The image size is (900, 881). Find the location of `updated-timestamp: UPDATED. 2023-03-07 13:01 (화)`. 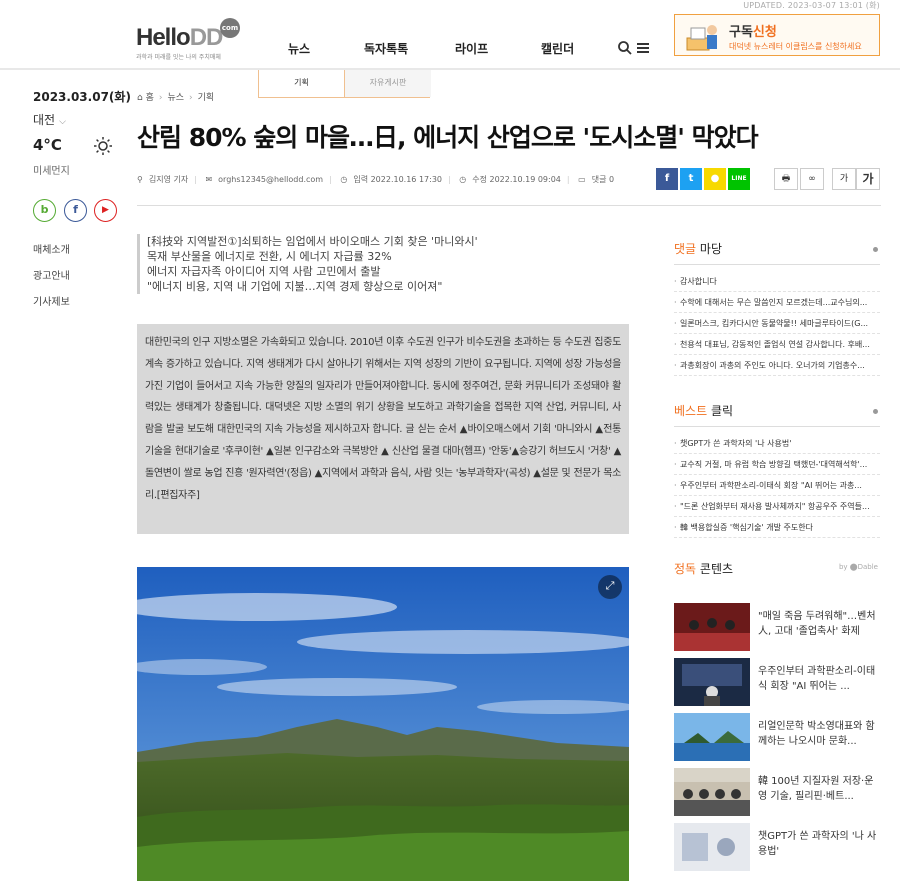

updated-timestamp: UPDATED. 2023-03-07 13:01 (화) is located at coordinates (811, 5).